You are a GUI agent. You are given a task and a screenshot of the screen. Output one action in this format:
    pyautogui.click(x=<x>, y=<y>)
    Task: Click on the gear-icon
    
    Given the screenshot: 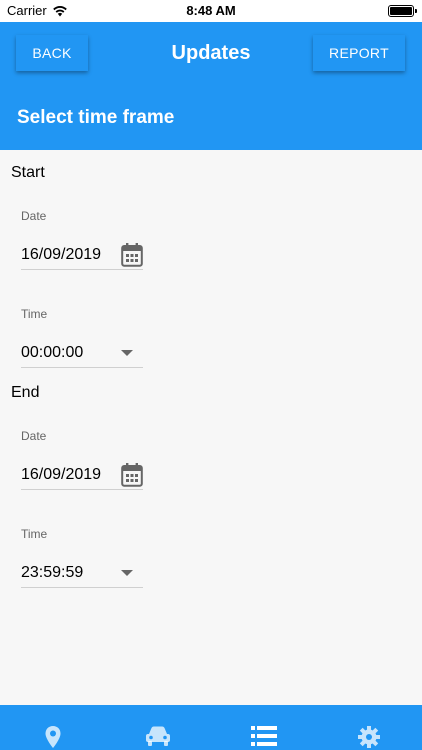 What is the action you would take?
    pyautogui.click(x=369, y=737)
    